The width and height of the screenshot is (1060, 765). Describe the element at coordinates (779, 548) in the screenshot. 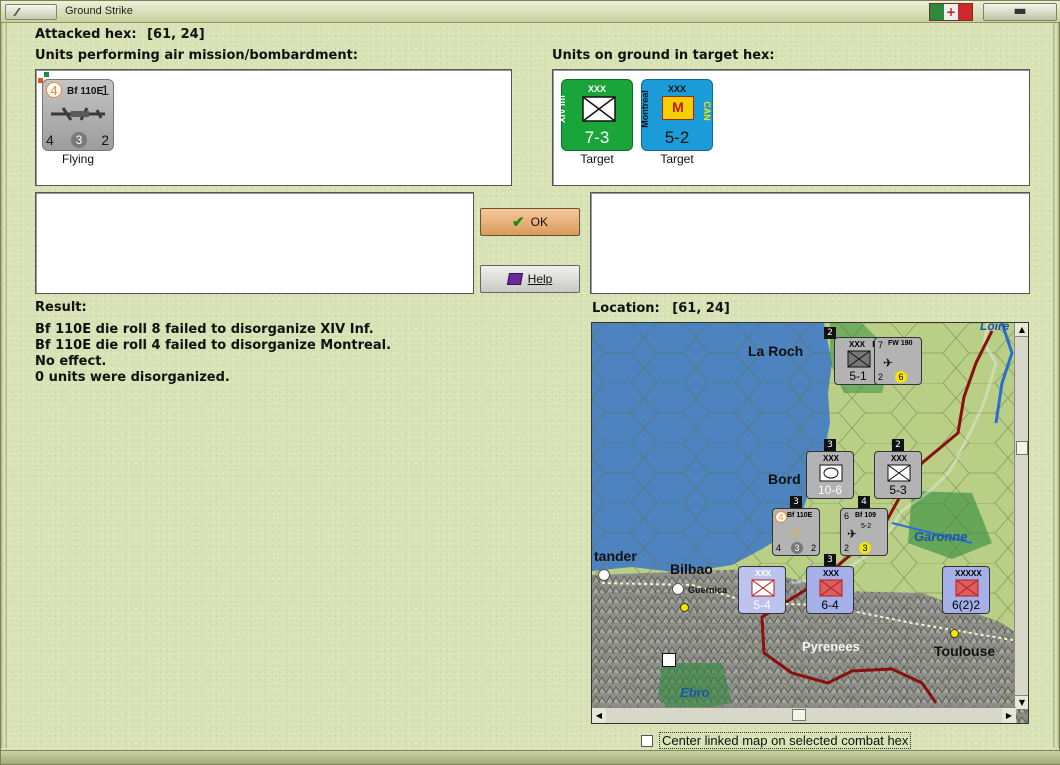

I see `counter-b: 4` at that location.